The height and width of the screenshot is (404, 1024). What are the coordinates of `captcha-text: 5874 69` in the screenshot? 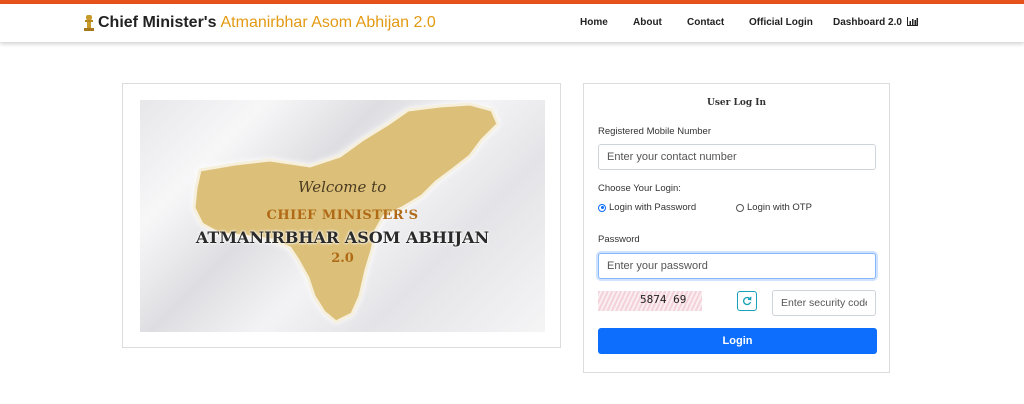 It's located at (663, 299).